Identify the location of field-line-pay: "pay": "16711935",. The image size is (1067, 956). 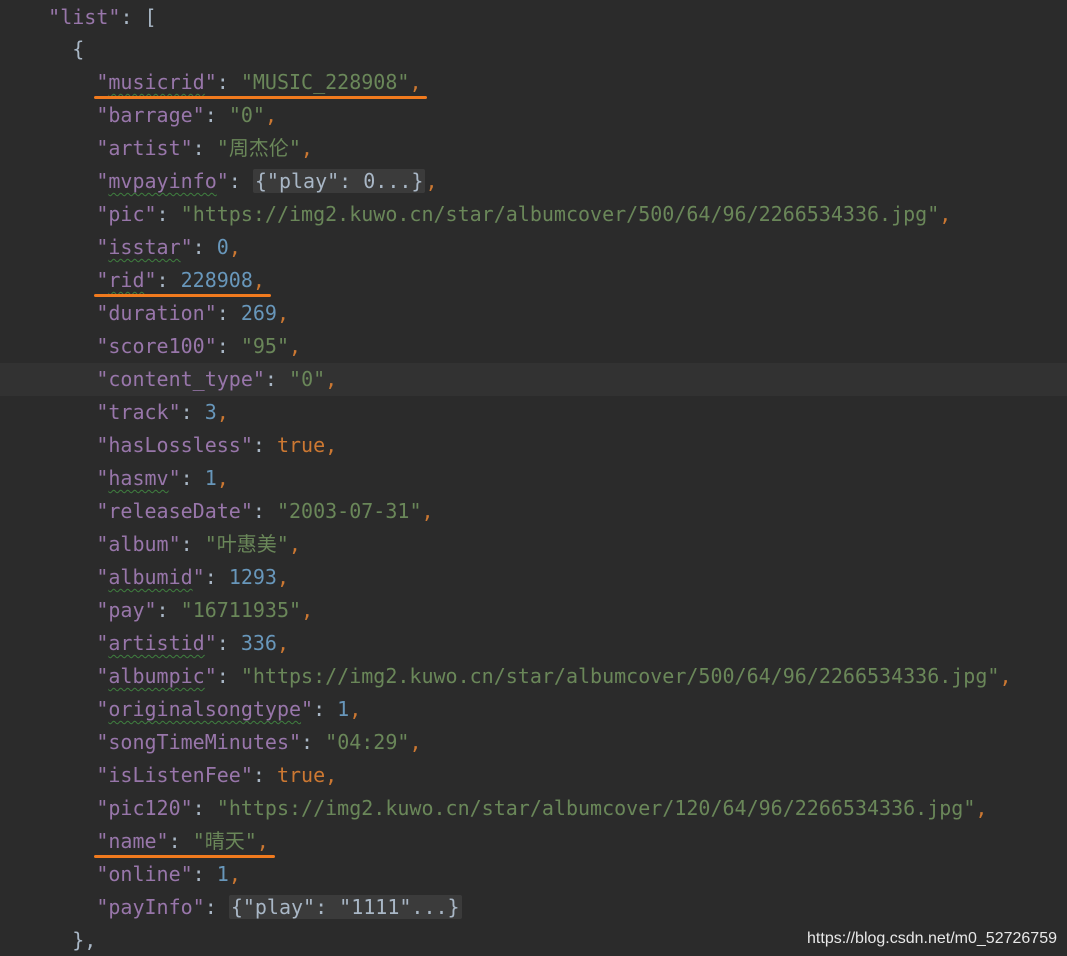
(205, 610).